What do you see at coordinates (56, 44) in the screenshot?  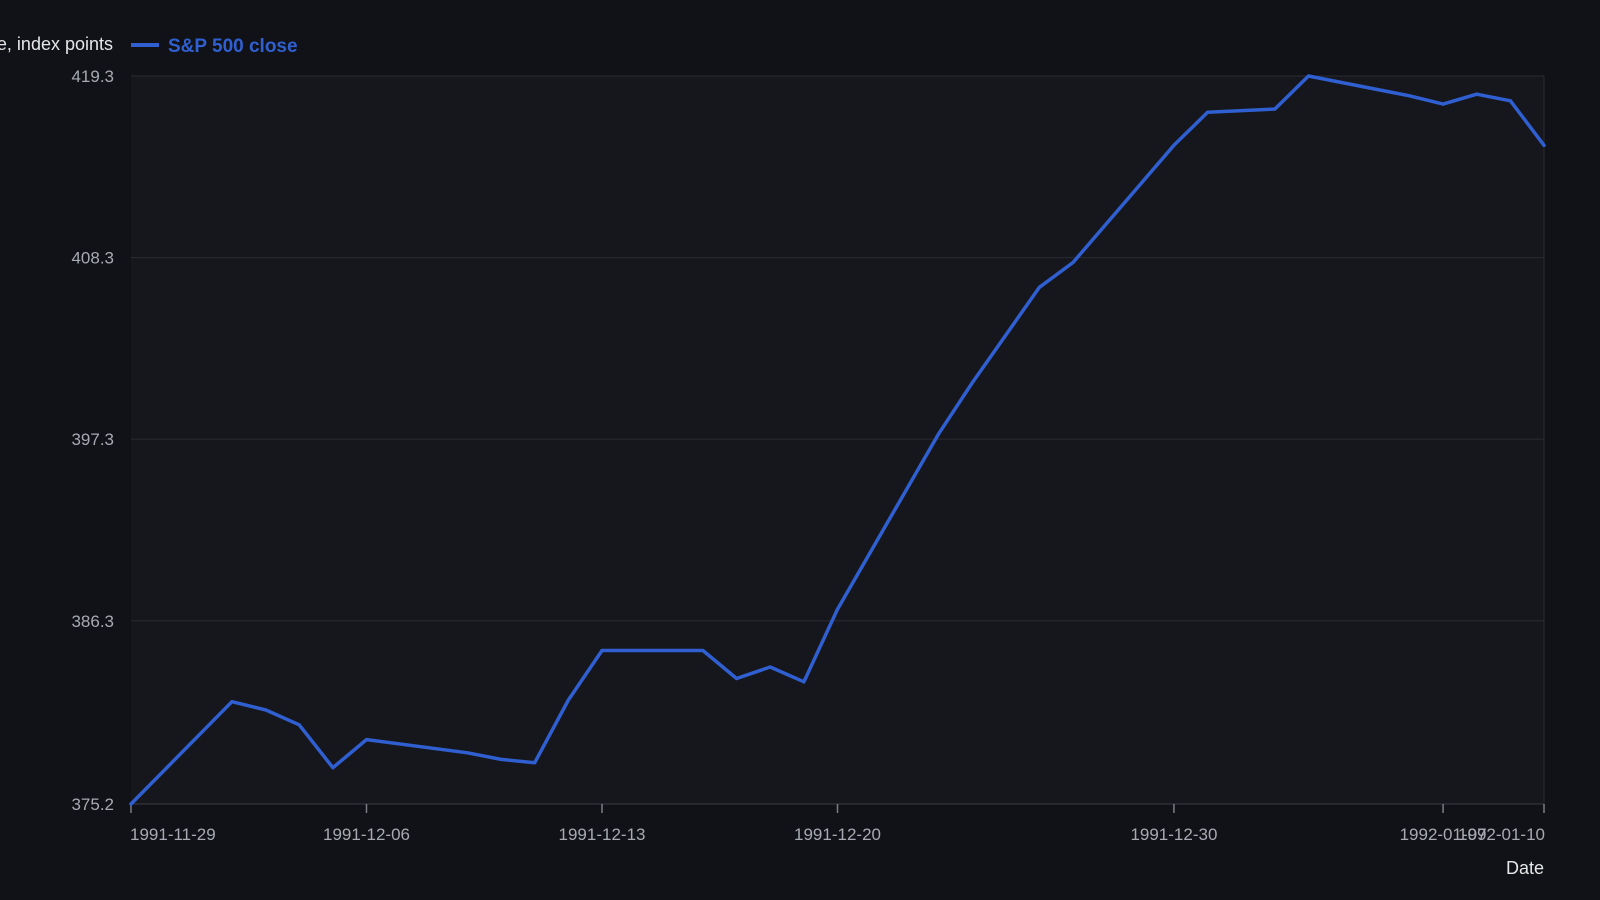 I see `y-axis-title: Close, index points` at bounding box center [56, 44].